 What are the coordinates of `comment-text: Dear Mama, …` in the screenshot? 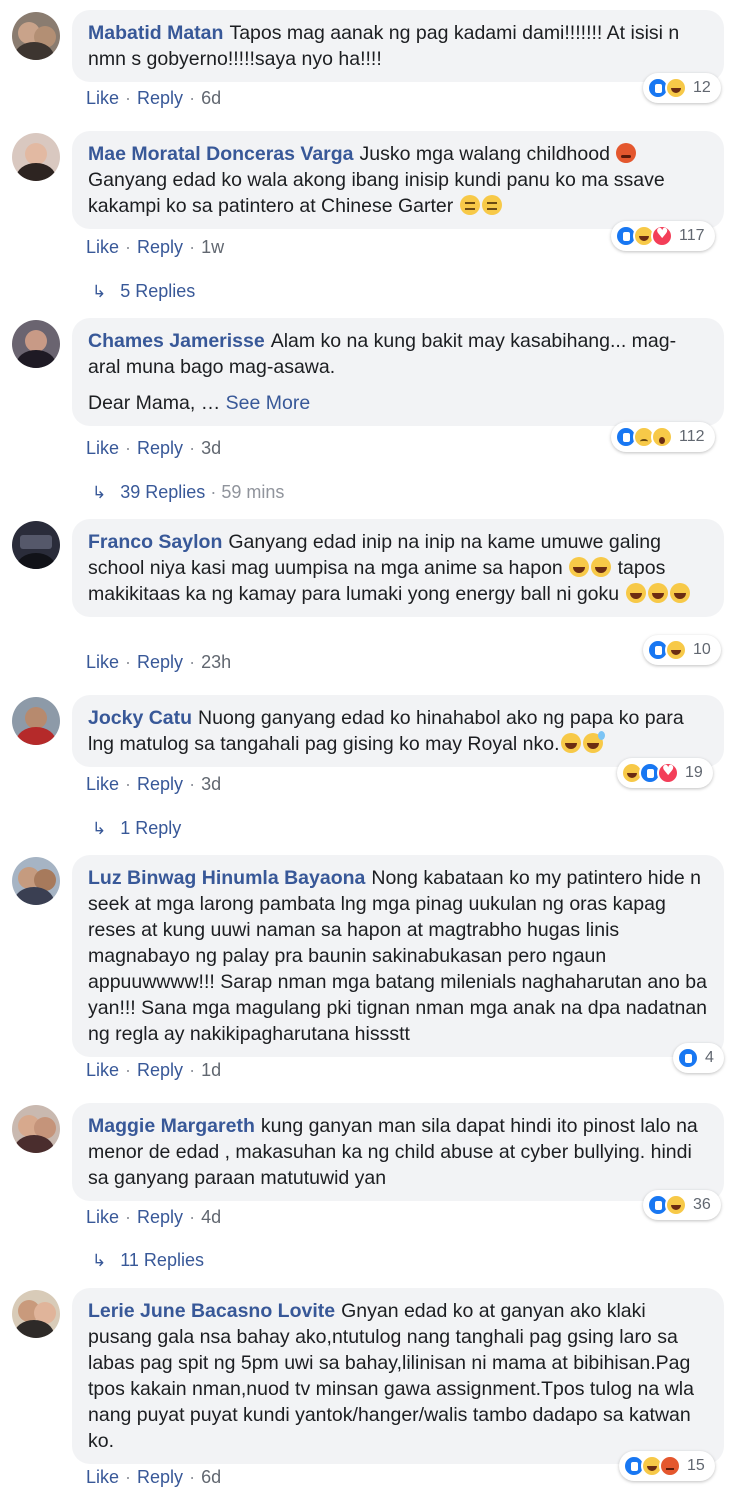 It's located at (154, 403).